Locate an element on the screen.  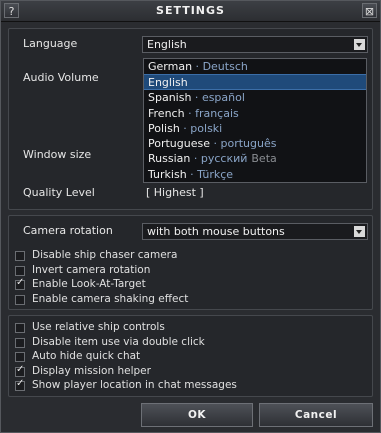
language-option-portuguese: Portuguese · português is located at coordinates (255, 143).